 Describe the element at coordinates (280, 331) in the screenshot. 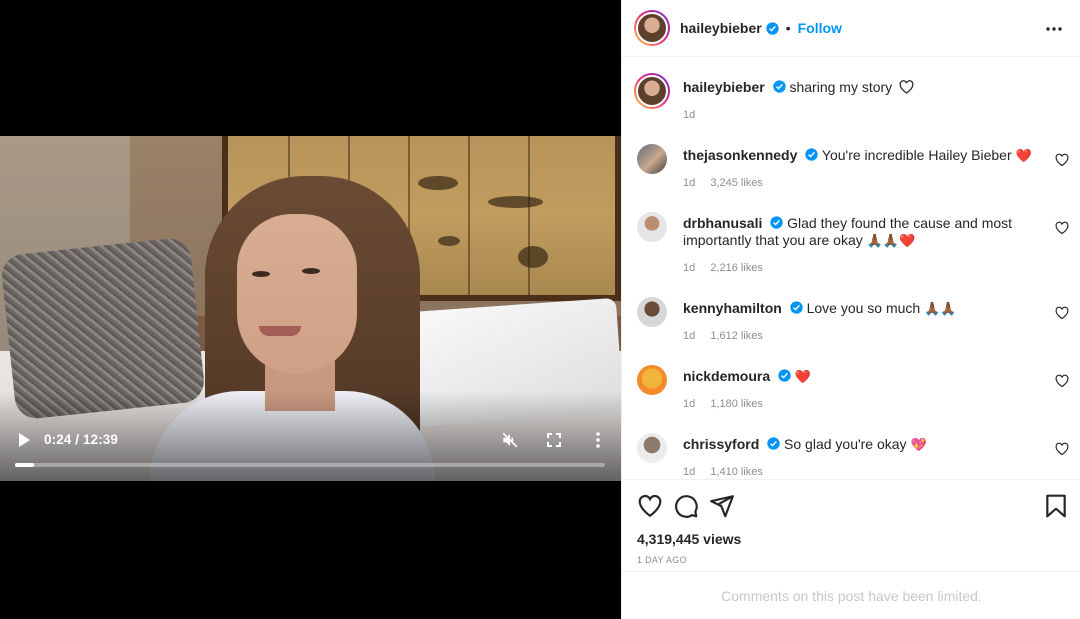

I see `person-mouth` at that location.